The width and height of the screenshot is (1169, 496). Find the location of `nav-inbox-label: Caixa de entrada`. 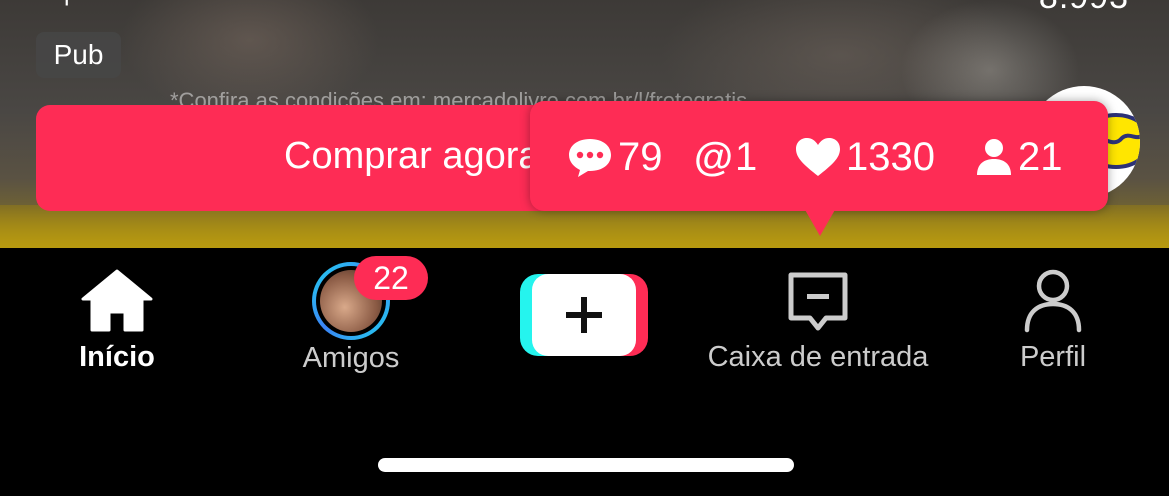

nav-inbox-label: Caixa de entrada is located at coordinates (818, 357).